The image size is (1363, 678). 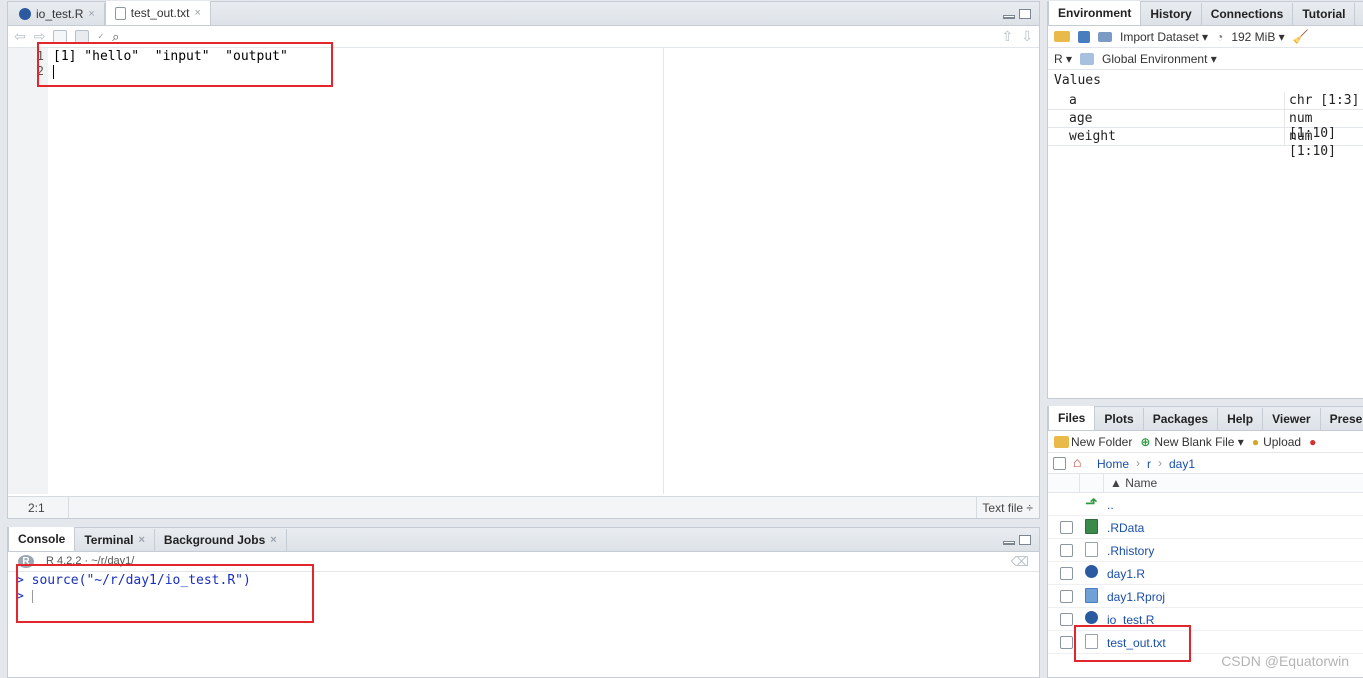 I want to click on memory-usage-button: 192 MiB ▾, so click(x=1257, y=37).